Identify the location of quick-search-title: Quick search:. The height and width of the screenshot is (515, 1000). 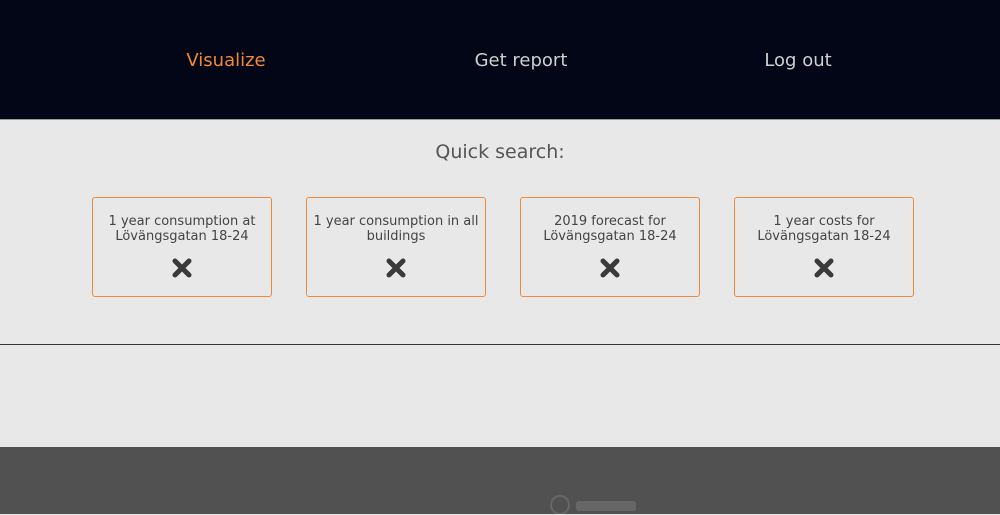
(500, 152).